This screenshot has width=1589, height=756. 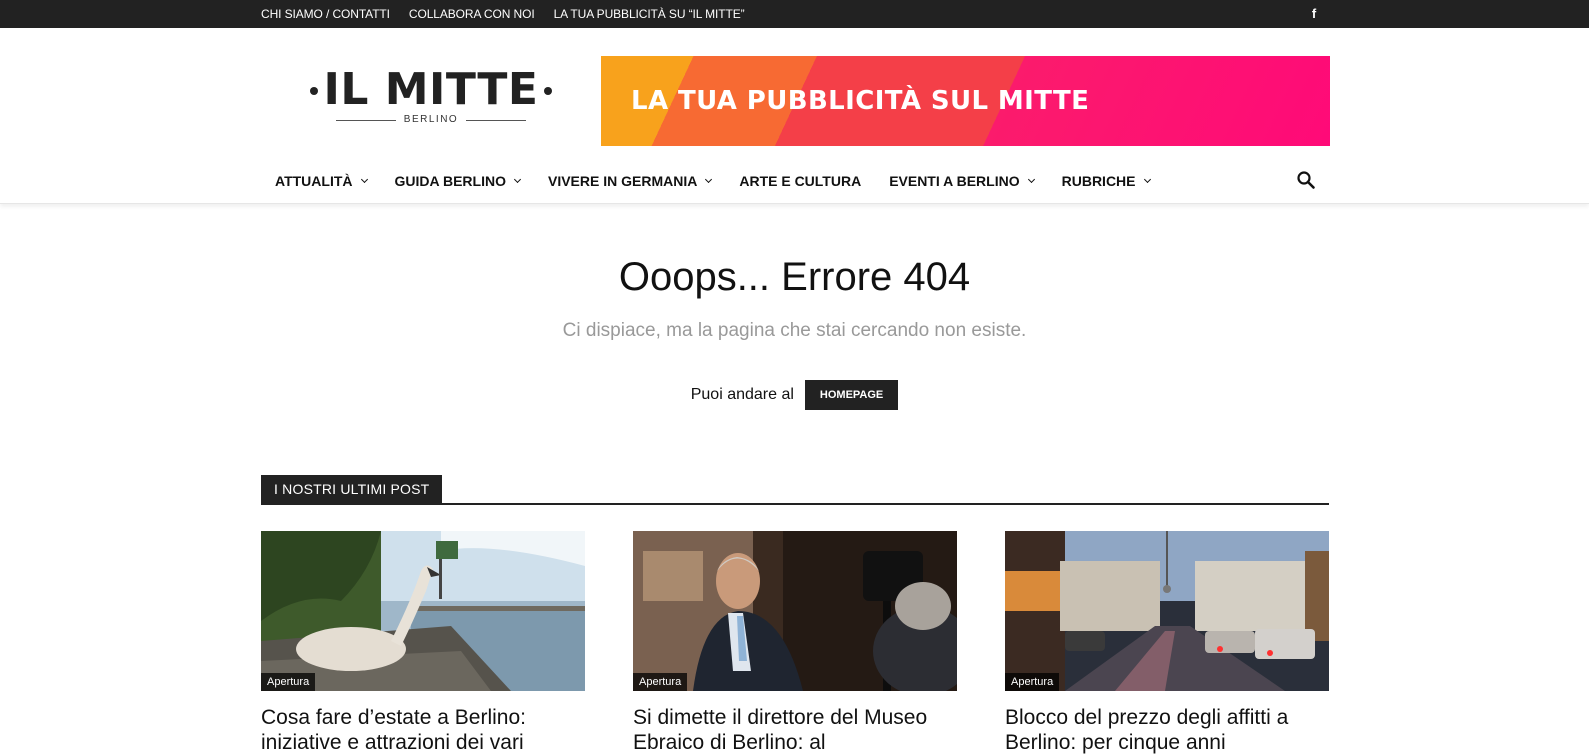 I want to click on nav-item-vivere-in-germania: VIVERE IN GERMANIA, so click(x=629, y=181).